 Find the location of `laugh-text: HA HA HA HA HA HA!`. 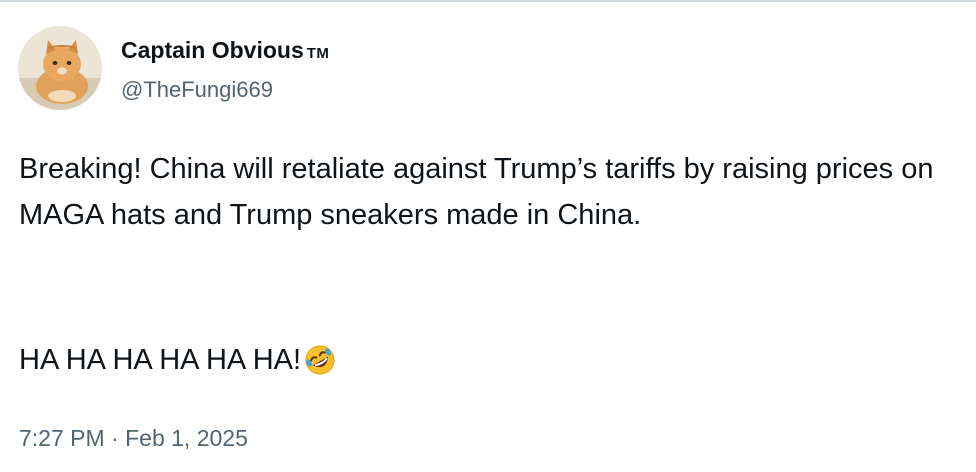

laugh-text: HA HA HA HA HA HA! is located at coordinates (160, 360).